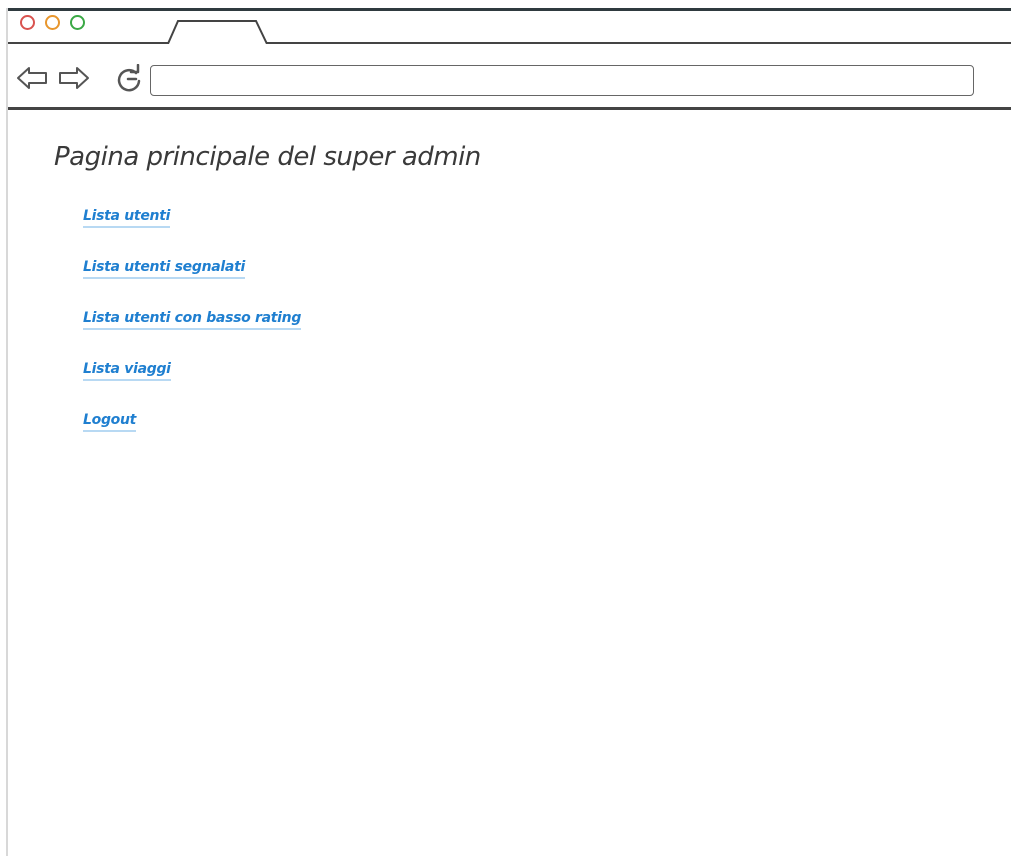 The height and width of the screenshot is (856, 1011). What do you see at coordinates (267, 157) in the screenshot?
I see `page-title: Pagina principale del super admin` at bounding box center [267, 157].